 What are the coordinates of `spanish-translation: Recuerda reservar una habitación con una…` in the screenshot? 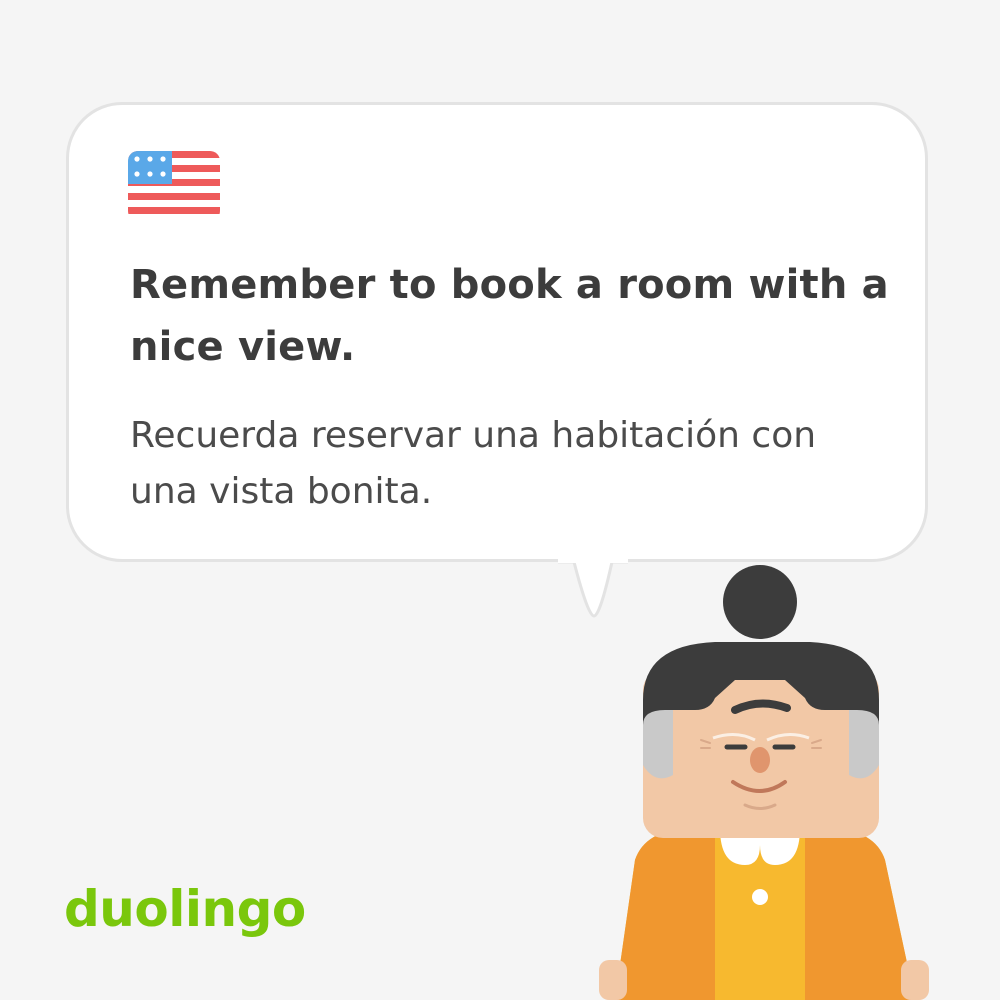 It's located at (473, 463).